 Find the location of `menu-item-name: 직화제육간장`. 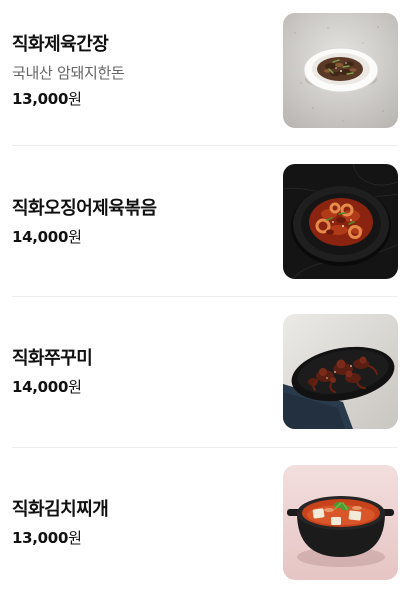

menu-item-name: 직화제육간장 is located at coordinates (60, 44).